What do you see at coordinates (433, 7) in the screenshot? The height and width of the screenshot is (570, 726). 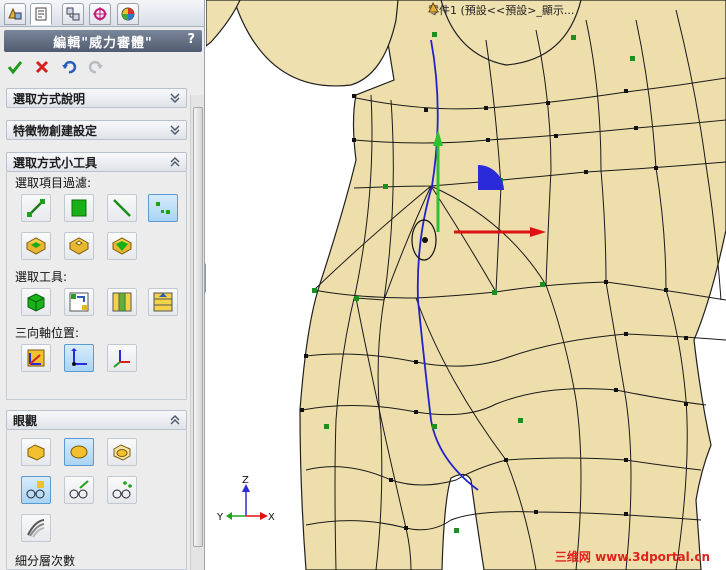 I see `part-icon` at bounding box center [433, 7].